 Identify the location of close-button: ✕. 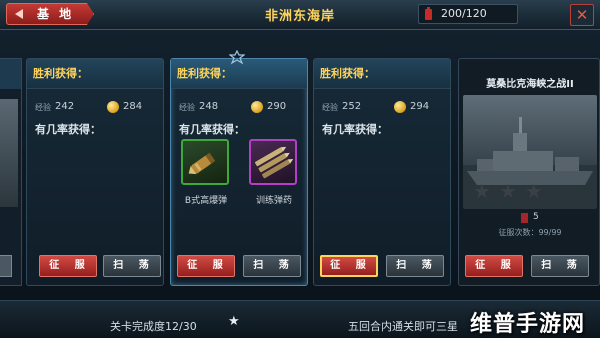
(582, 15).